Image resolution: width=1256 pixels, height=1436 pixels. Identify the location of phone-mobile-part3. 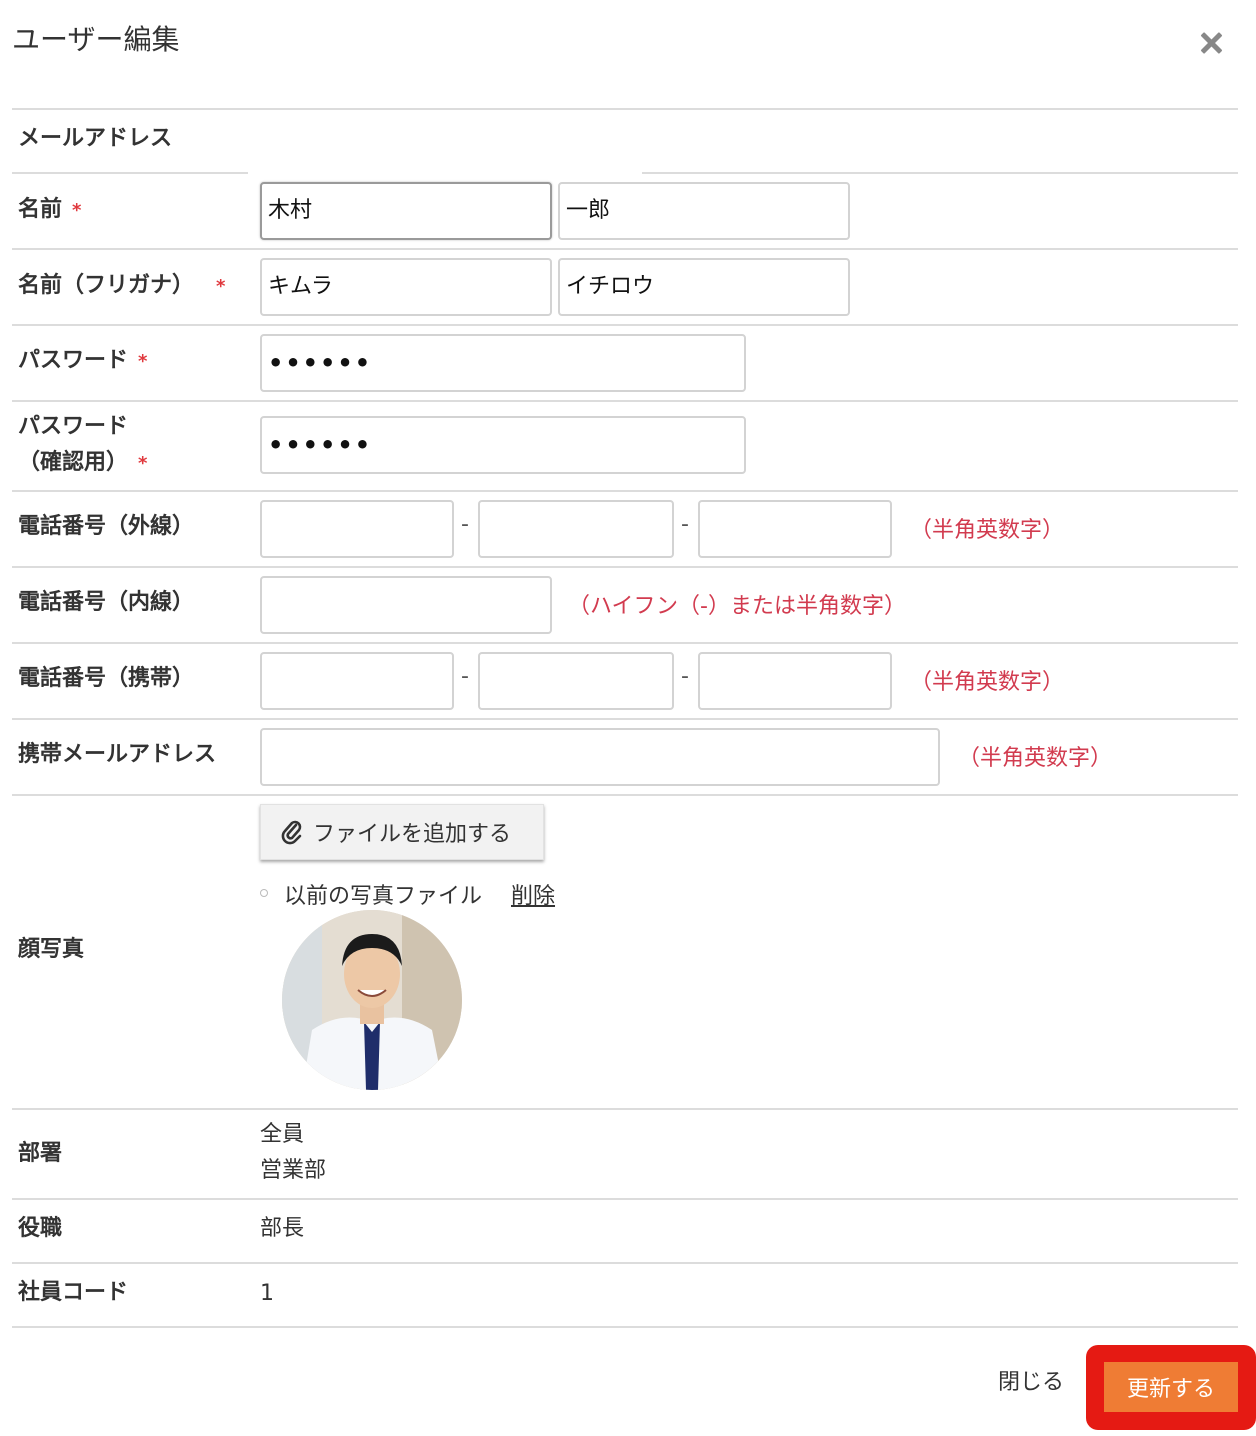
(795, 681).